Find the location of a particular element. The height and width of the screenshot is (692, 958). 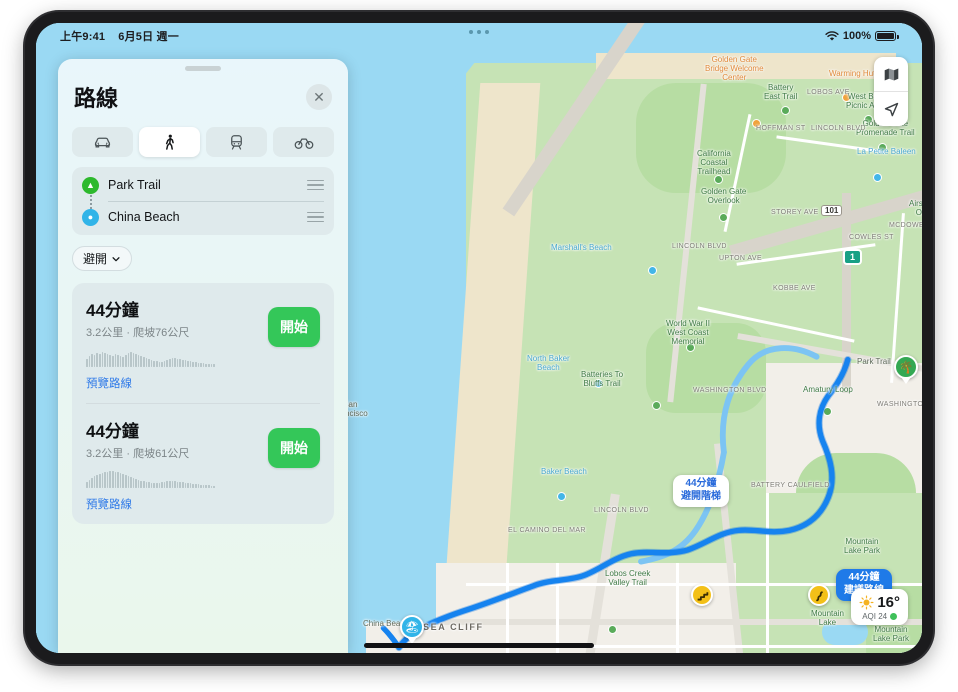

route-stops: ▲ Park Trail ● China Beach is located at coordinates (203, 201).